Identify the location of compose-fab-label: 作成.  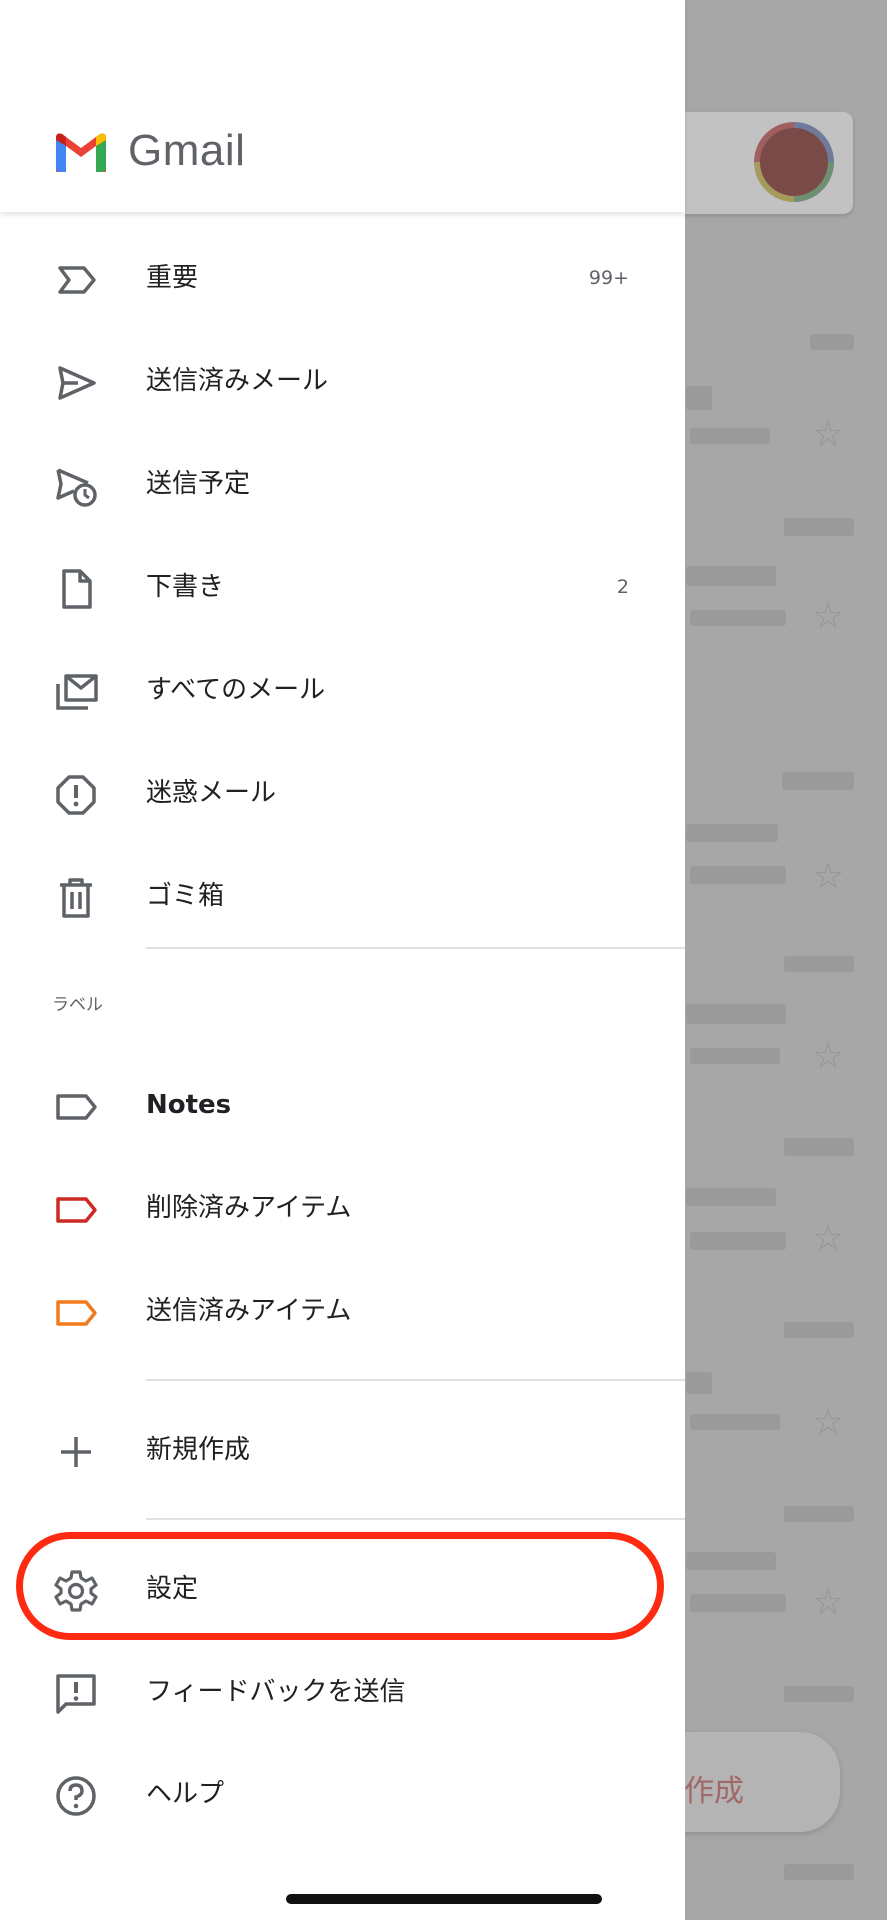
(714, 1791).